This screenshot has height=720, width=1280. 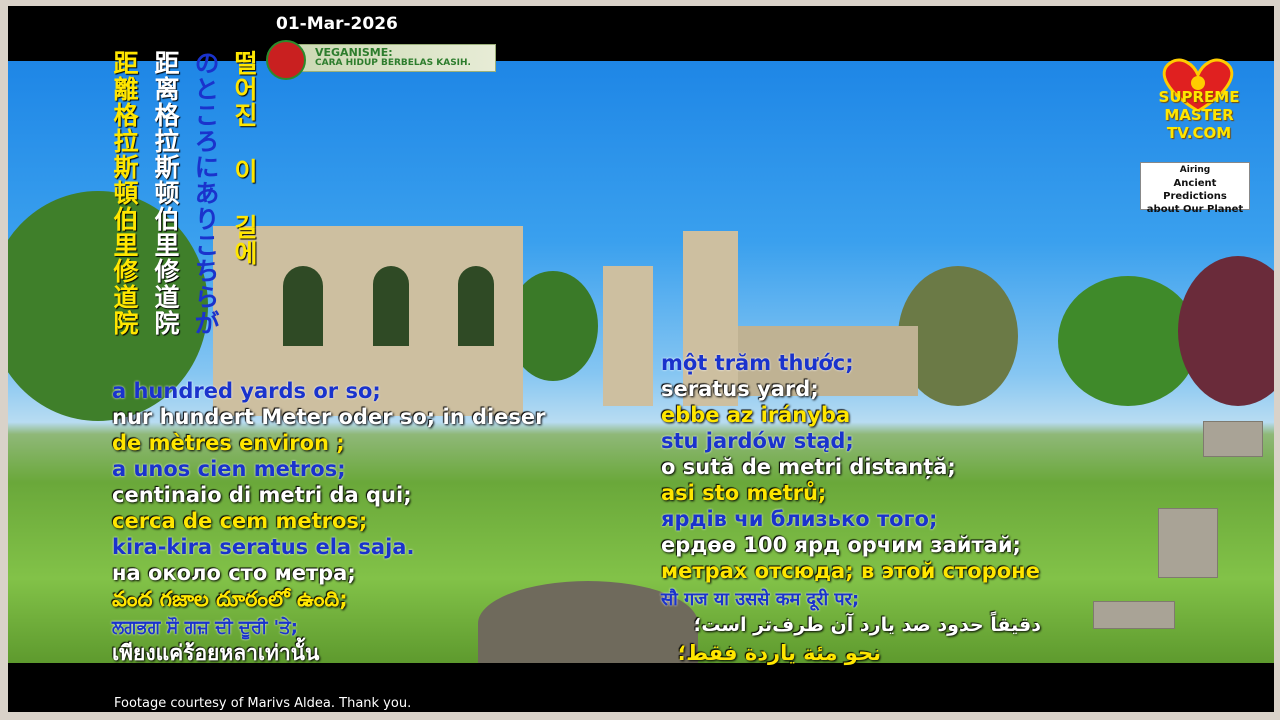 I want to click on logo-line-2: TV.COM, so click(x=1199, y=133).